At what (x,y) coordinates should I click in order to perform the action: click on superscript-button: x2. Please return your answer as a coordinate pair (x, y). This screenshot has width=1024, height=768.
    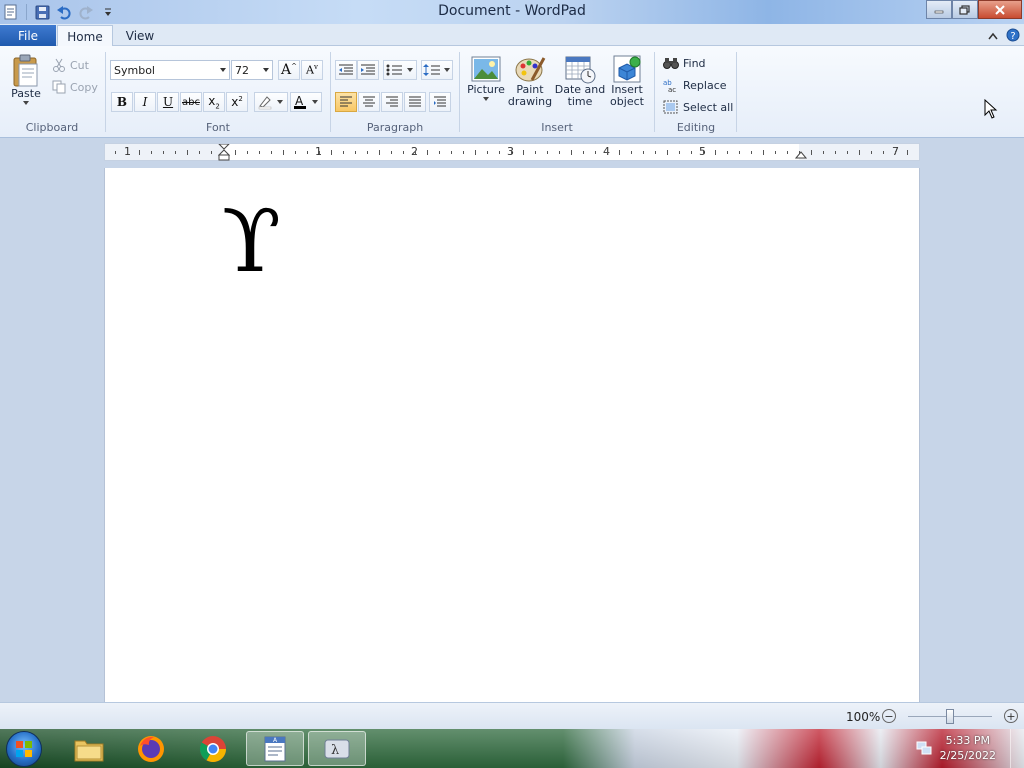
    Looking at the image, I should click on (237, 102).